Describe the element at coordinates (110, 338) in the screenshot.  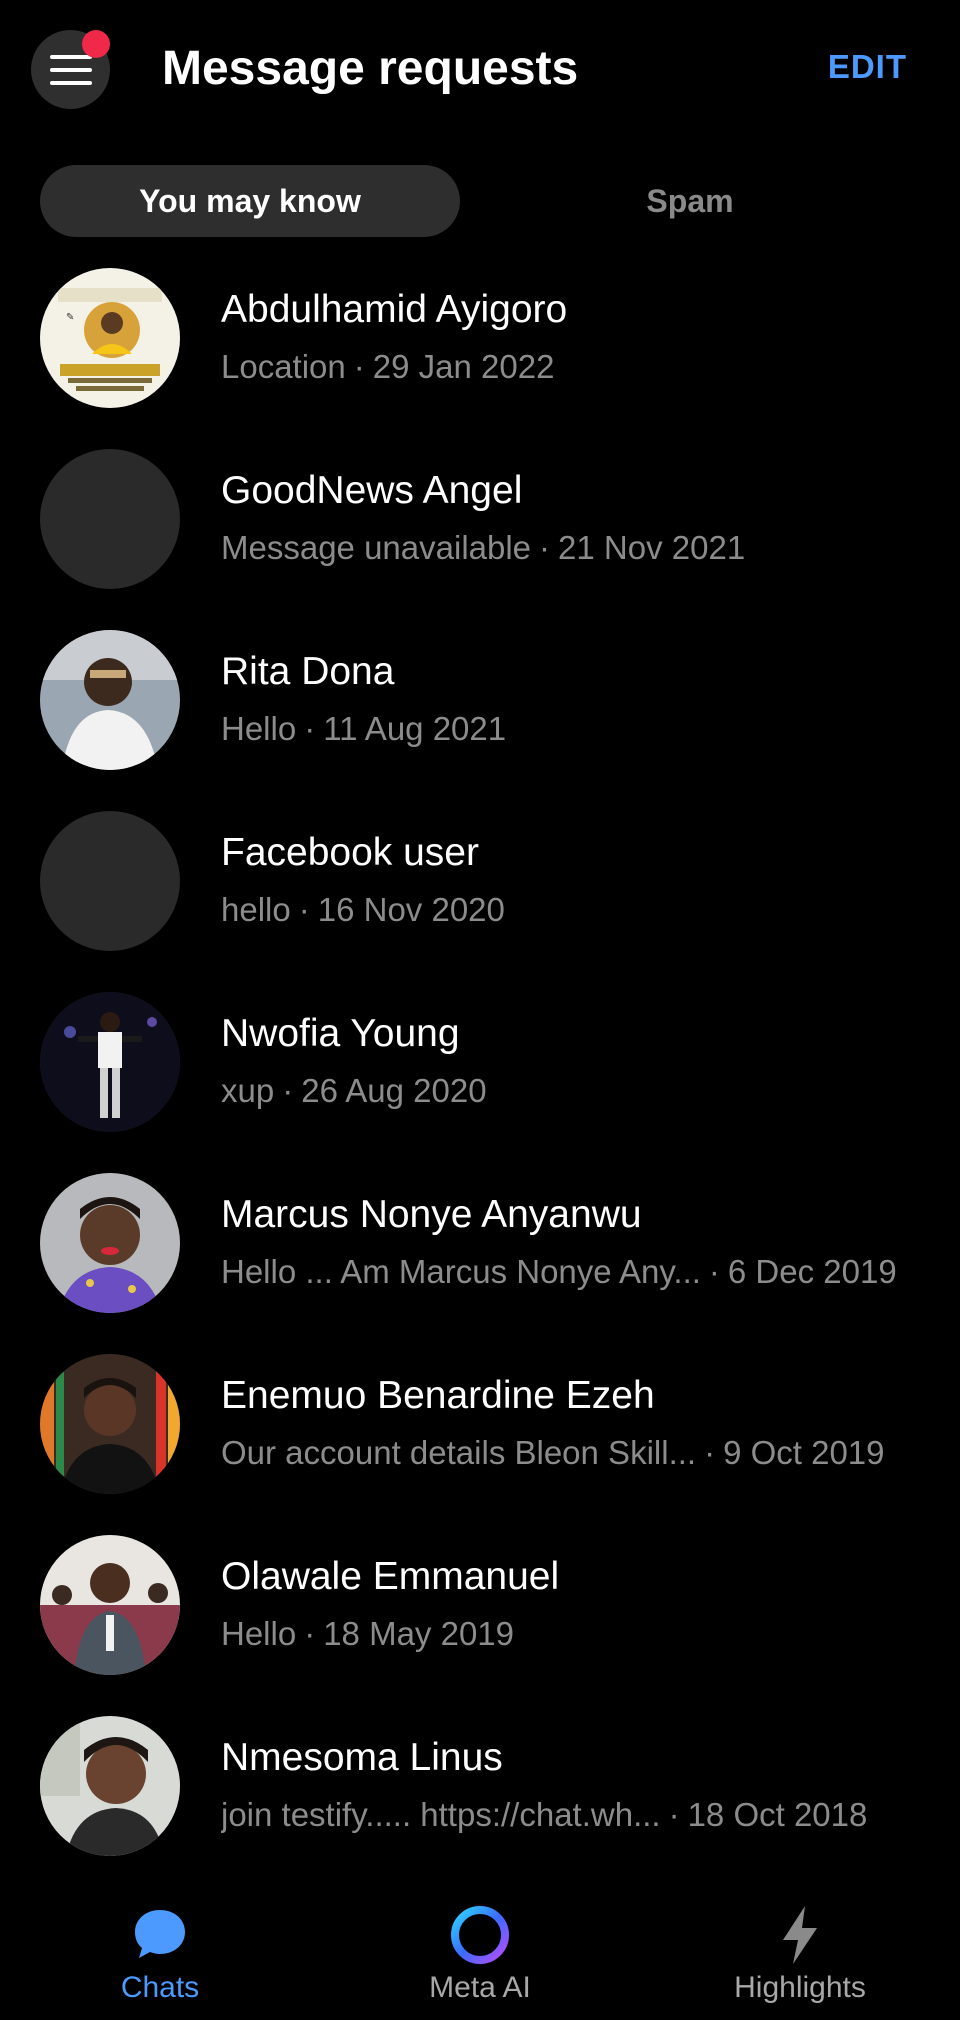
I see `avatar: ✎` at that location.